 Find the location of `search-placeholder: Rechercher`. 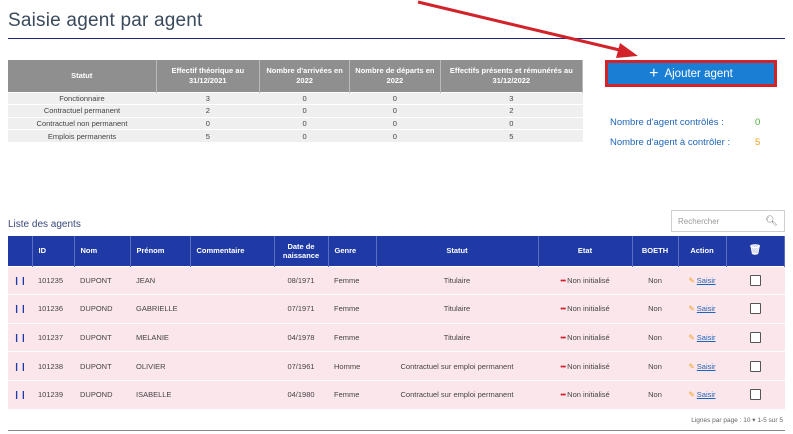

search-placeholder: Rechercher is located at coordinates (699, 221).